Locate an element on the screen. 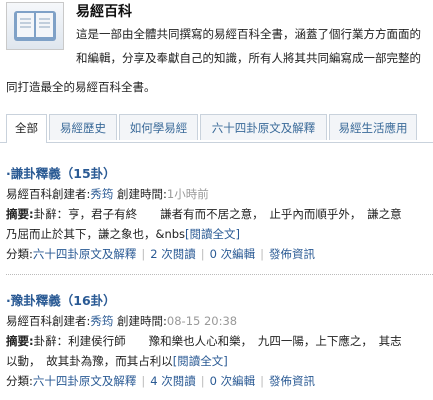 Image resolution: width=433 pixels, height=400 pixels. tab-daily-life: 易經生活應用 is located at coordinates (373, 127).